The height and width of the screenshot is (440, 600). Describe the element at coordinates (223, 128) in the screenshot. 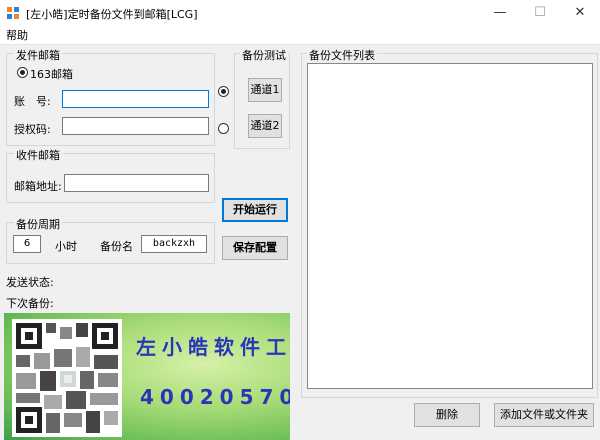

I see `radio-channel2` at that location.